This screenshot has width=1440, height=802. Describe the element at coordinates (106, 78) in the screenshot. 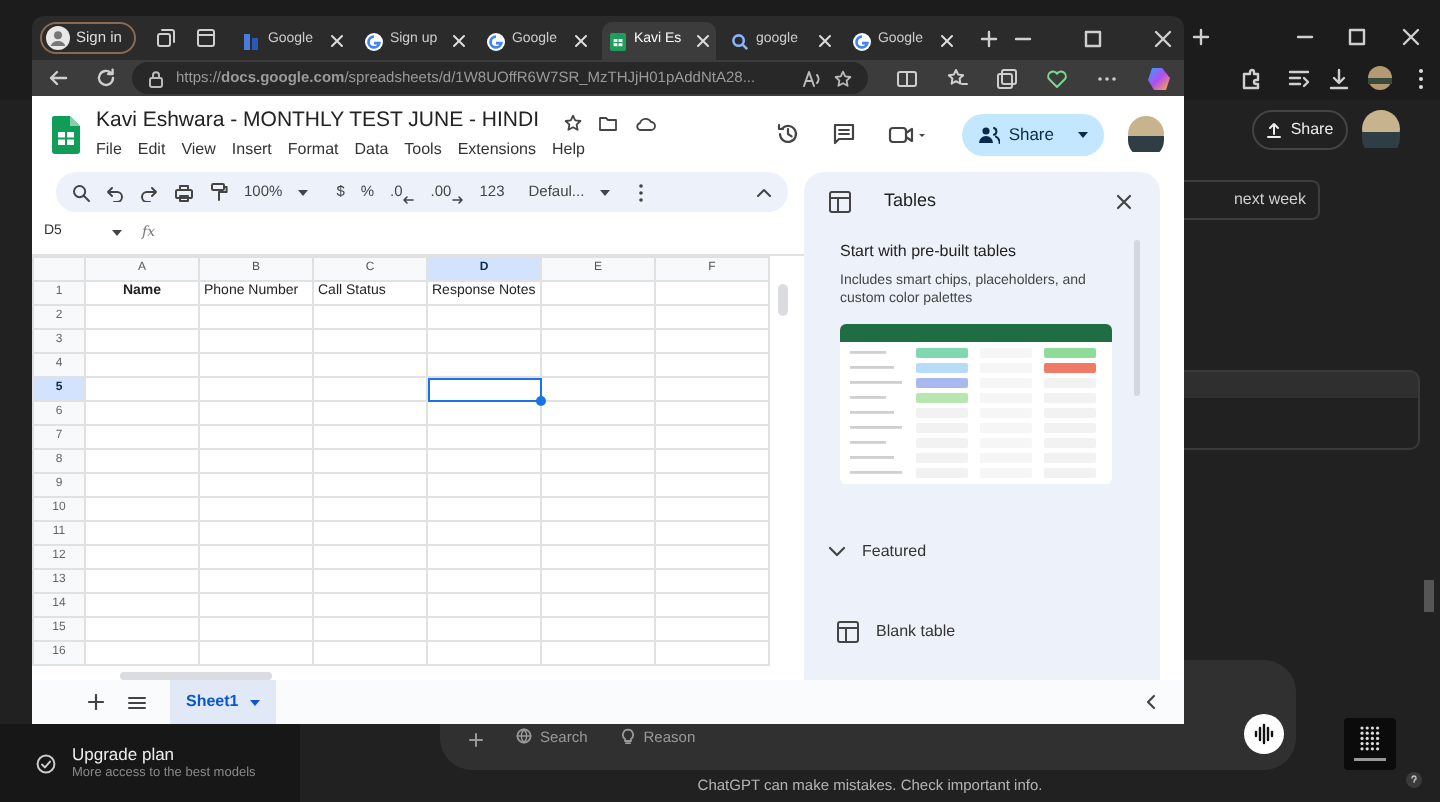

I see `reload-icon` at that location.